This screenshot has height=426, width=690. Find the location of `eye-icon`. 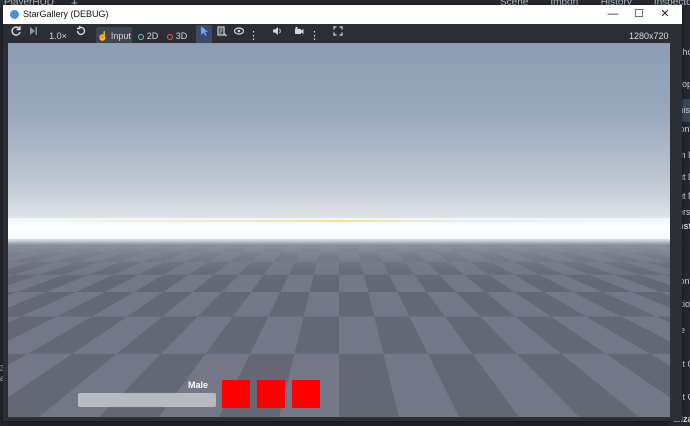

eye-icon is located at coordinates (239, 34).